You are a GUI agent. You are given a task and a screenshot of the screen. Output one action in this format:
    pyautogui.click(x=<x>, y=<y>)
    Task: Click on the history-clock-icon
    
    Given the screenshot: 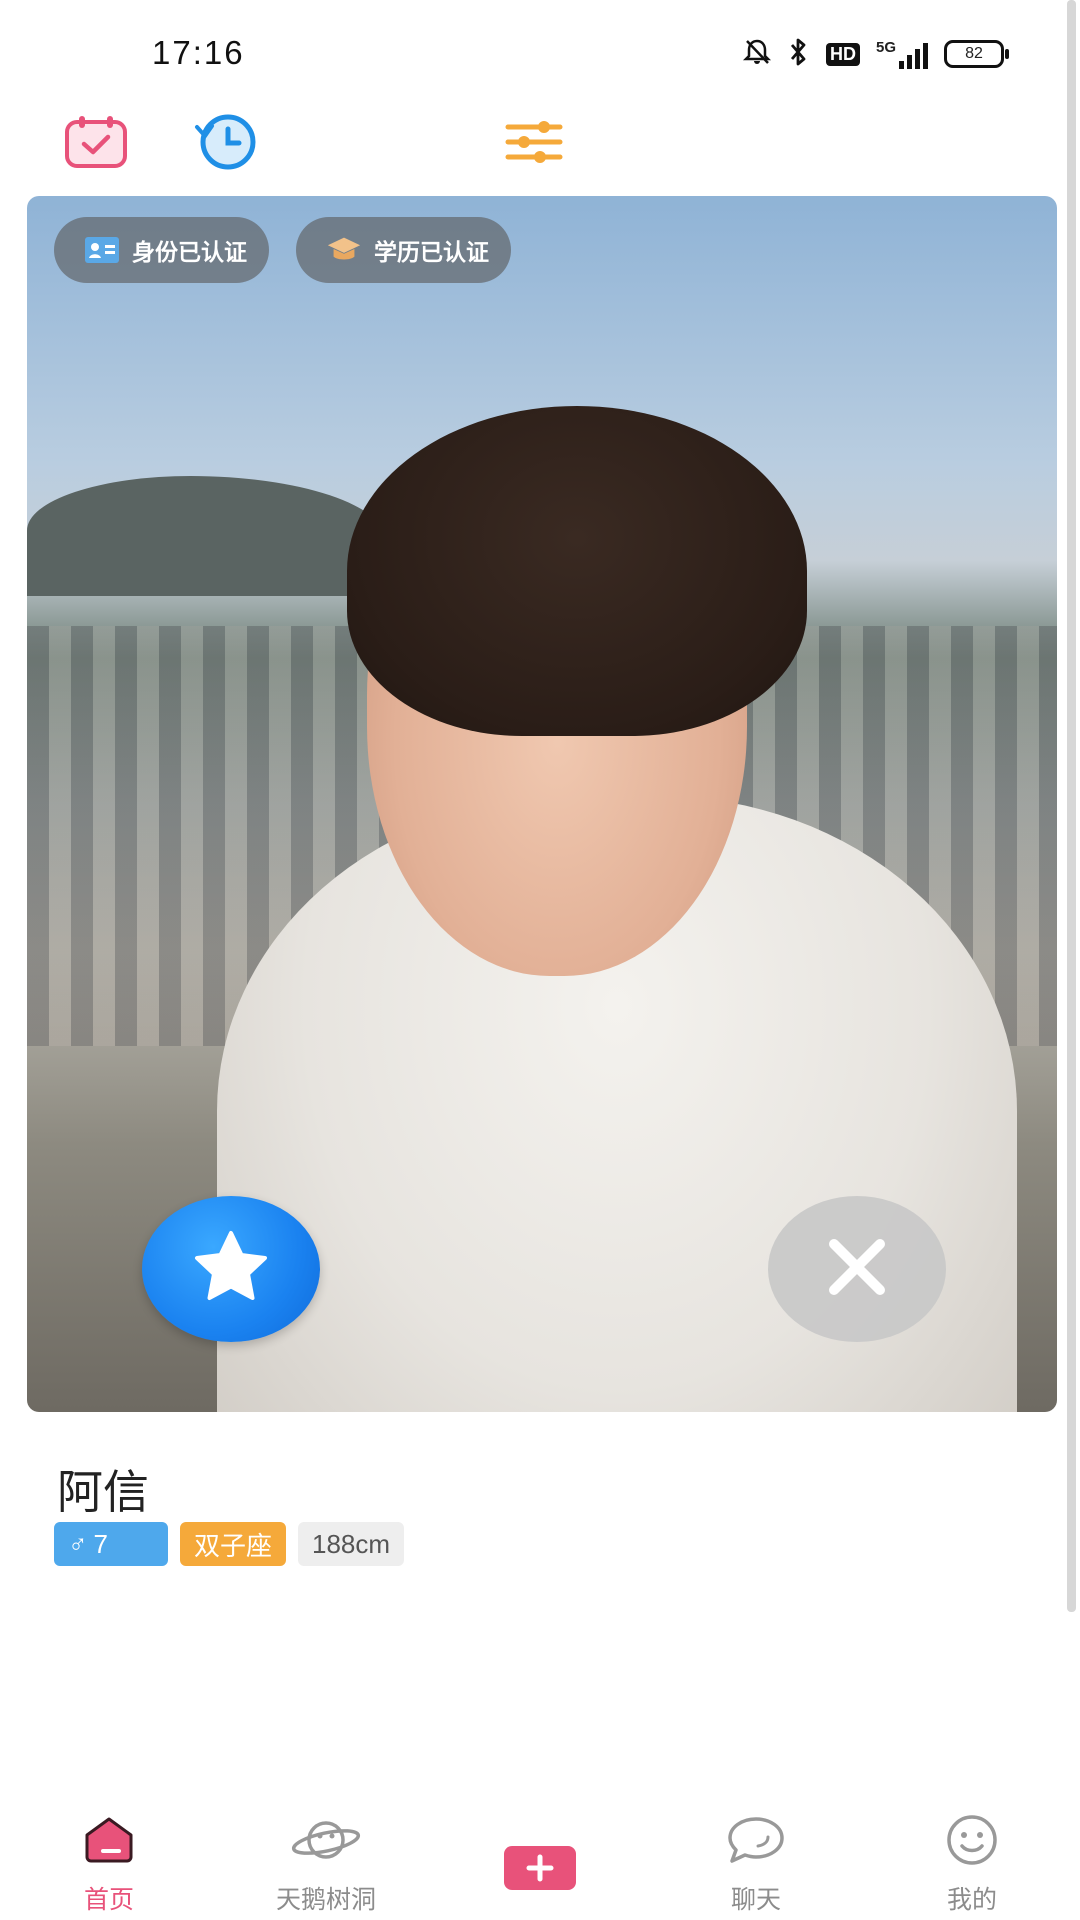 What is the action you would take?
    pyautogui.click(x=226, y=142)
    